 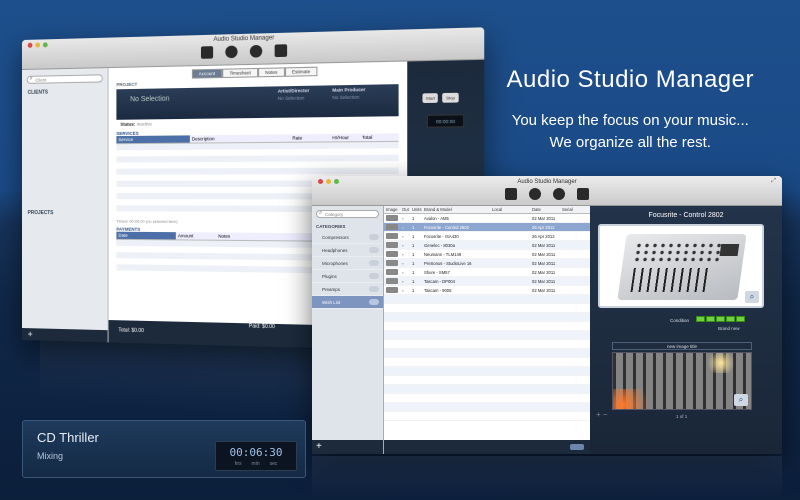 I want to click on tab-notes: Notes, so click(x=271, y=72).